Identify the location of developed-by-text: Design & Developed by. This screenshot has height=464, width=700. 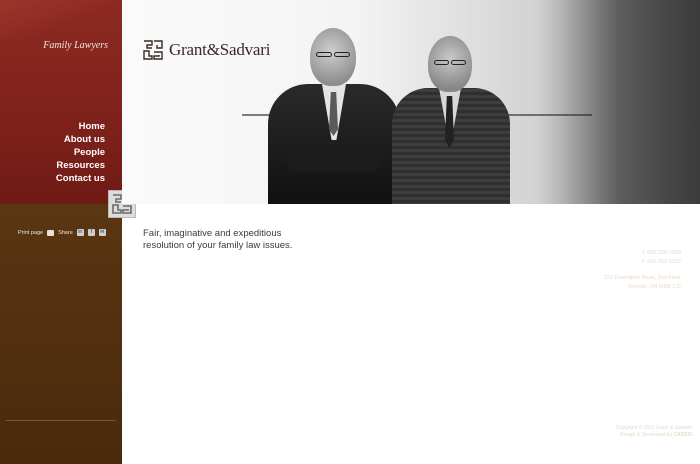
(646, 435).